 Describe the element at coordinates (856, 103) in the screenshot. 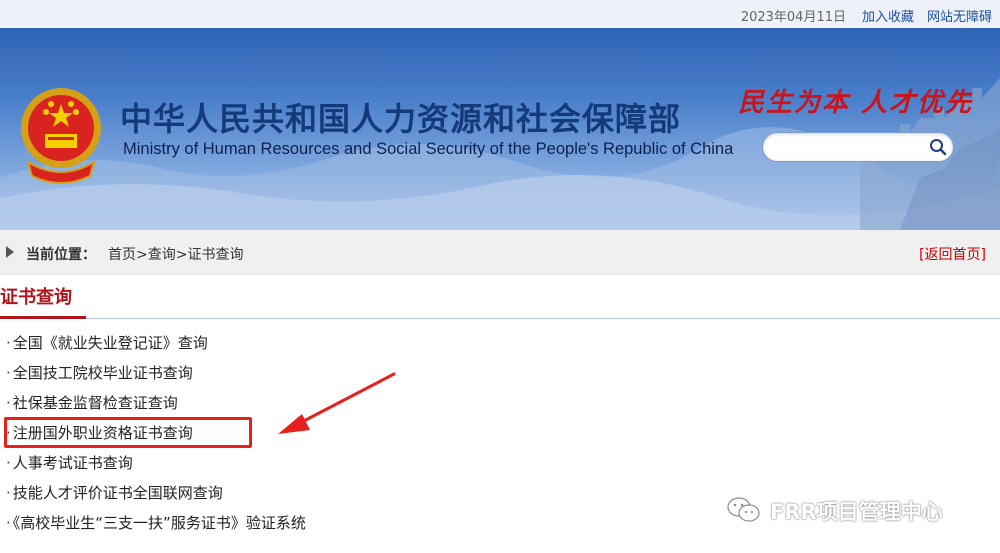

I see `slogan: 民生为本 人才优先` at that location.